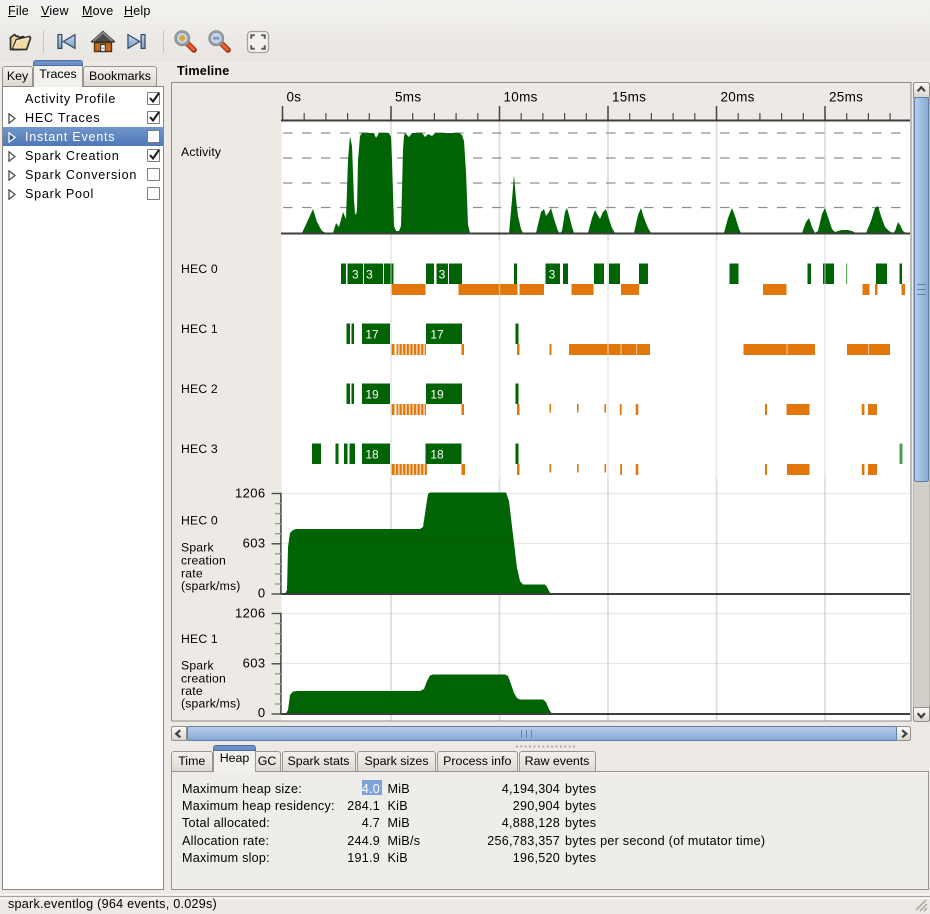 The height and width of the screenshot is (914, 930). Describe the element at coordinates (408, 97) in the screenshot. I see `svg-text: 5ms` at that location.